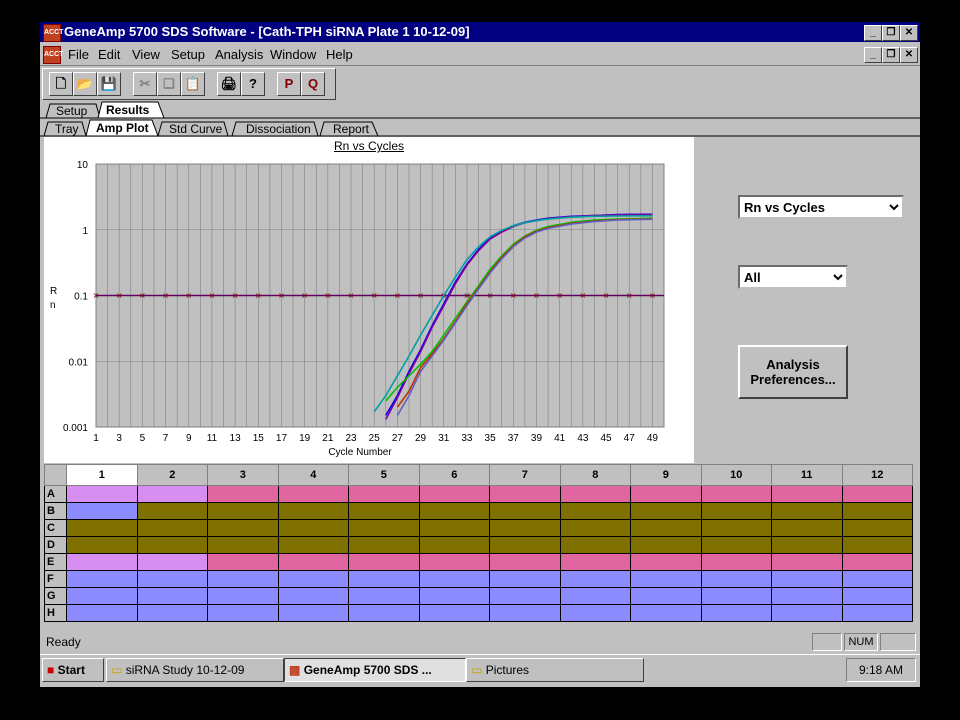 This screenshot has height=720, width=960. Describe the element at coordinates (313, 494) in the screenshot. I see `well-A4` at that location.